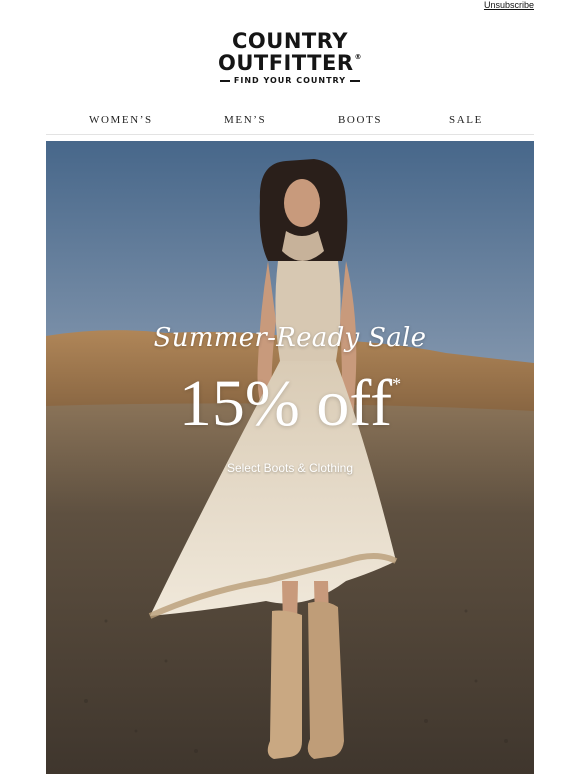  What do you see at coordinates (245, 120) in the screenshot?
I see `nav-item-mens: MEN’S` at bounding box center [245, 120].